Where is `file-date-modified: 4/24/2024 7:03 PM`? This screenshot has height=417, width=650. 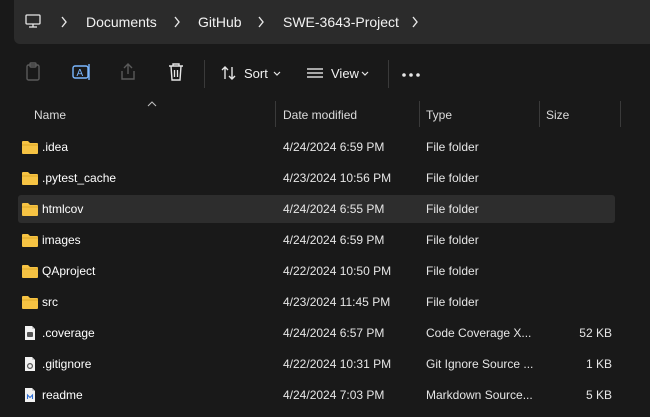
file-date-modified: 4/24/2024 7:03 PM is located at coordinates (334, 395).